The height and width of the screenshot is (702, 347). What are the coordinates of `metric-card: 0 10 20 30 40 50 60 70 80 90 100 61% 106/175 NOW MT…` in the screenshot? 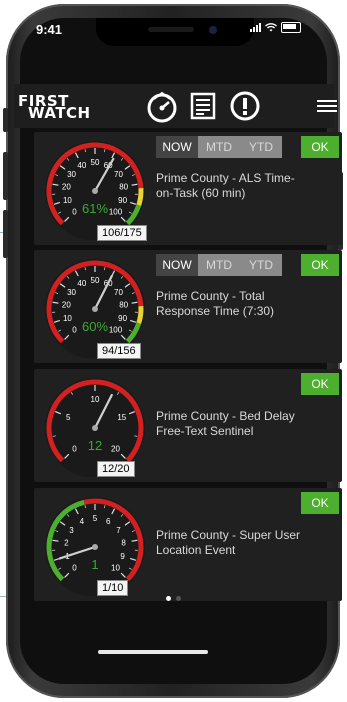 It's located at (188, 188).